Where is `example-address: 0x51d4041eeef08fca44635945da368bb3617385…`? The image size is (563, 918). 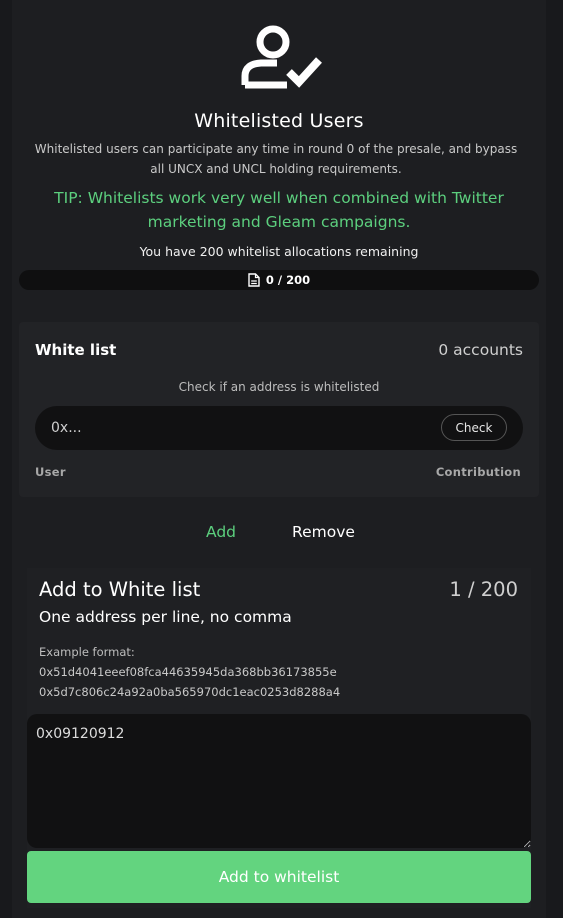
example-address: 0x51d4041eeef08fca44635945da368bb3617385… is located at coordinates (188, 672).